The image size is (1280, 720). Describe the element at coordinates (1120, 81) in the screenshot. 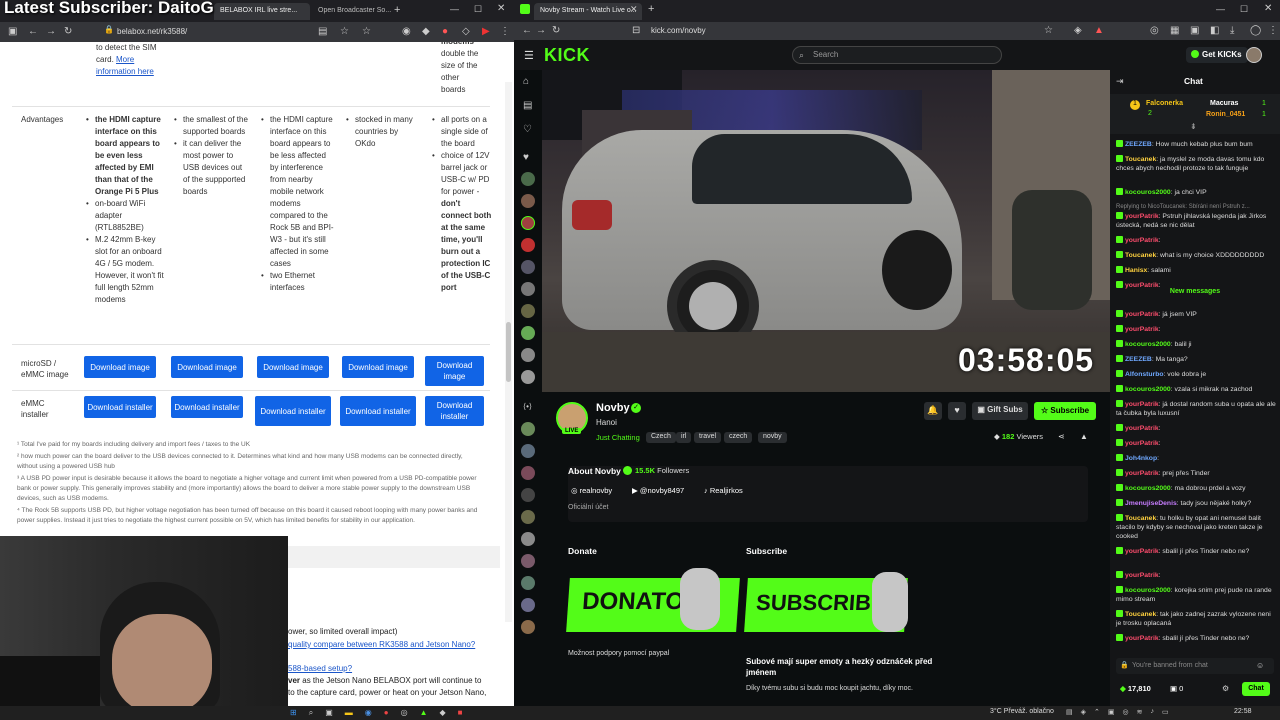

I see `collapse-chat-icon: ⇥` at that location.